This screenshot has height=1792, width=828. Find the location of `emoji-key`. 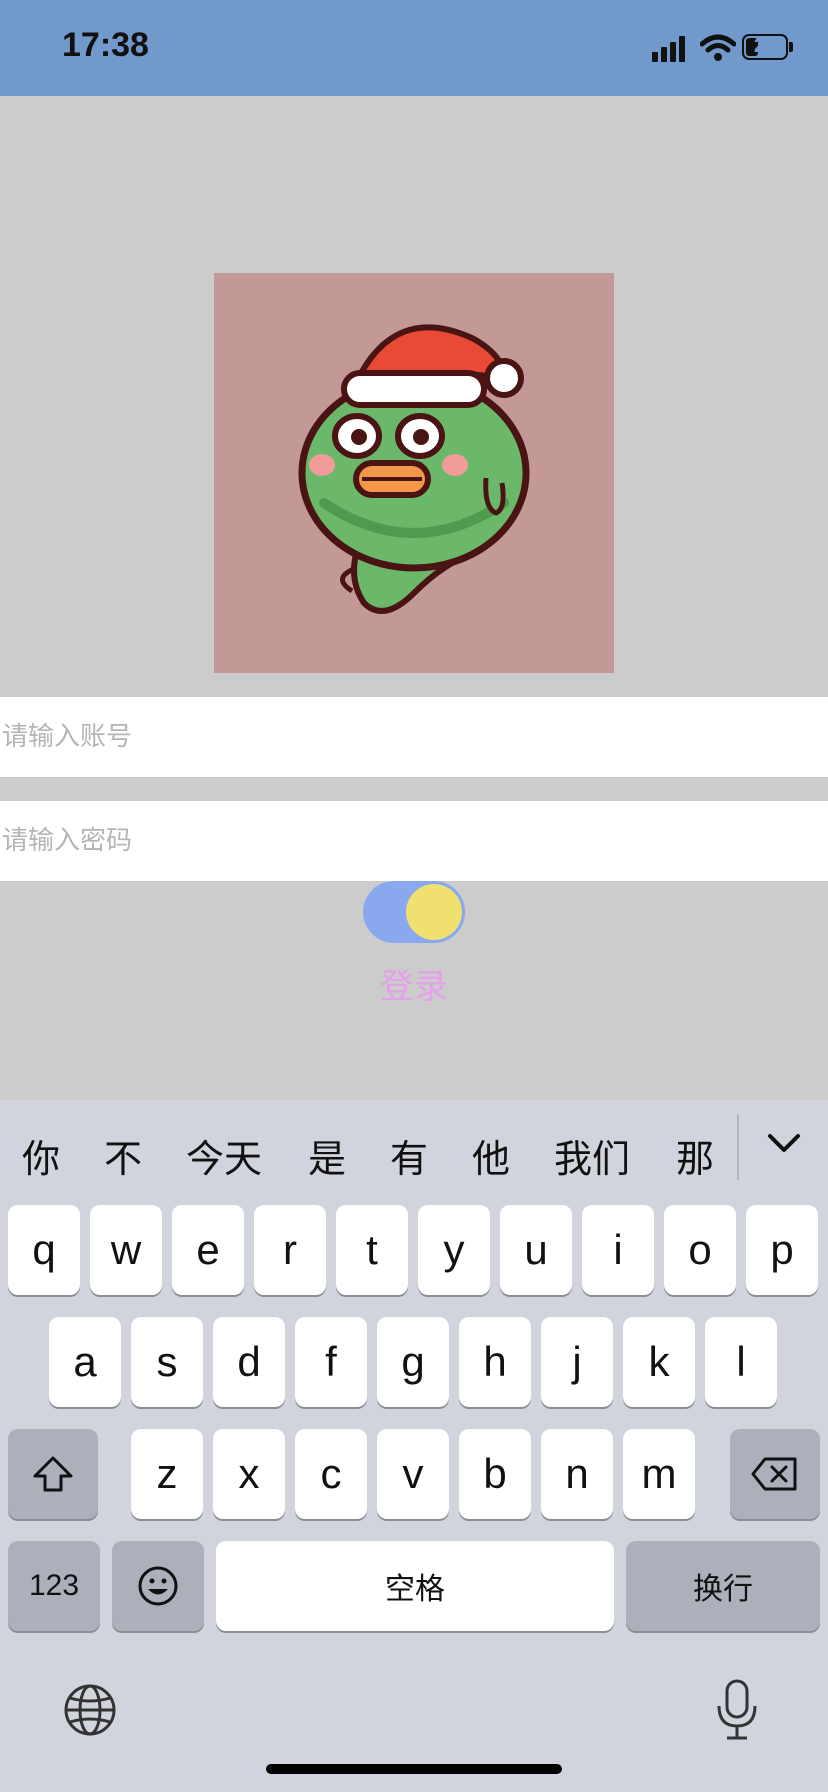

emoji-key is located at coordinates (158, 1586).